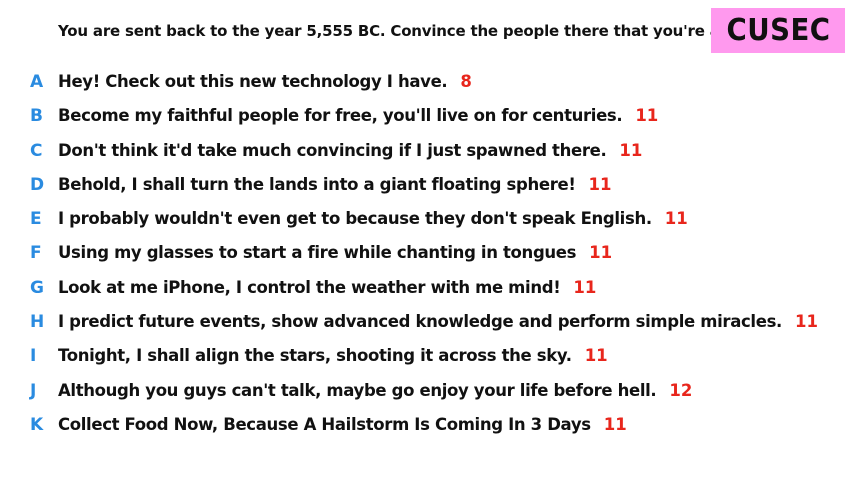 Image resolution: width=853 pixels, height=480 pixels. Describe the element at coordinates (37, 322) in the screenshot. I see `answer-letter: H` at that location.